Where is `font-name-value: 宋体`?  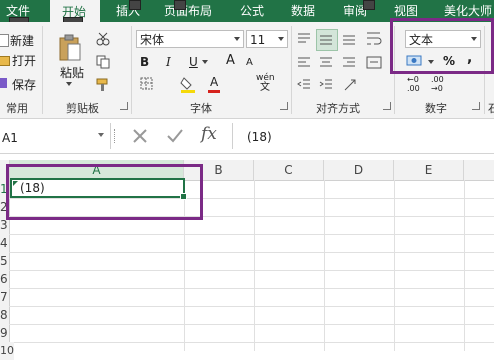
font-name-value: 宋体 is located at coordinates (152, 40).